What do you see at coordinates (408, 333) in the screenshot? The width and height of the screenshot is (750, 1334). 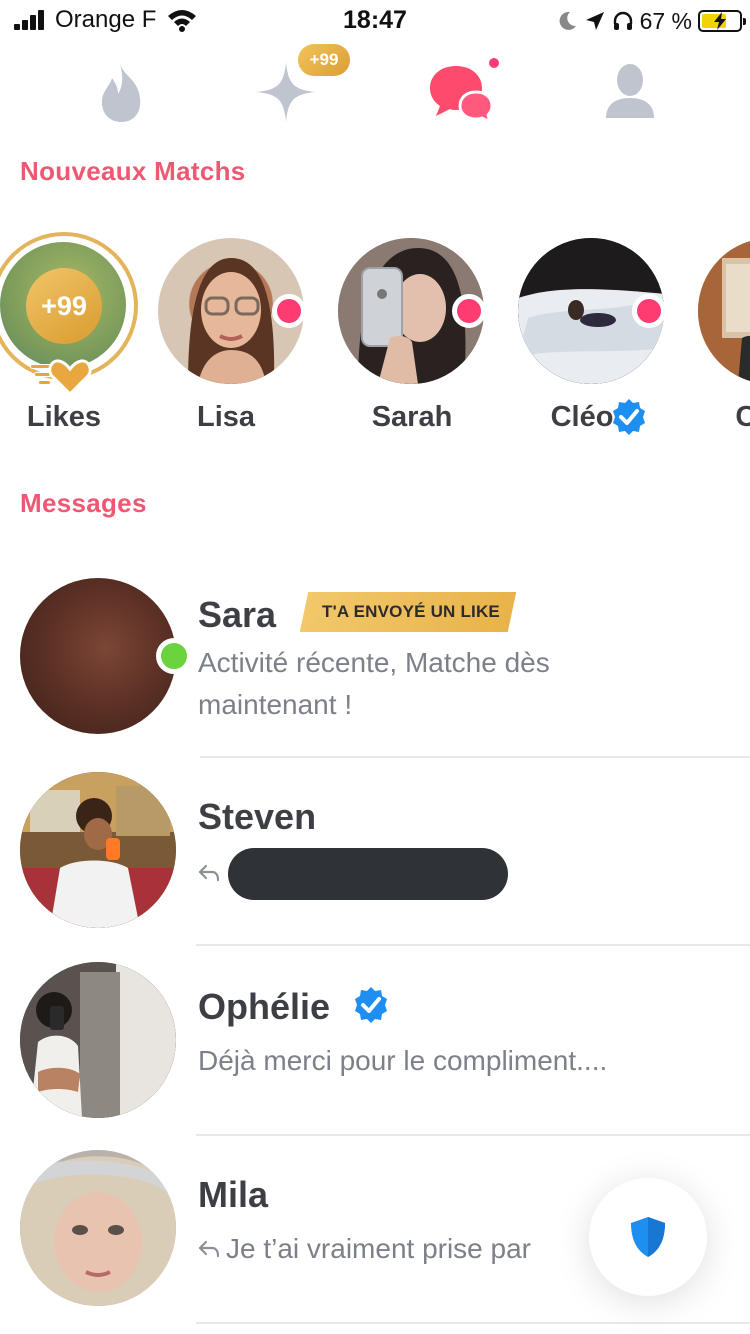 I see `match-item-sarah: Sarah` at bounding box center [408, 333].